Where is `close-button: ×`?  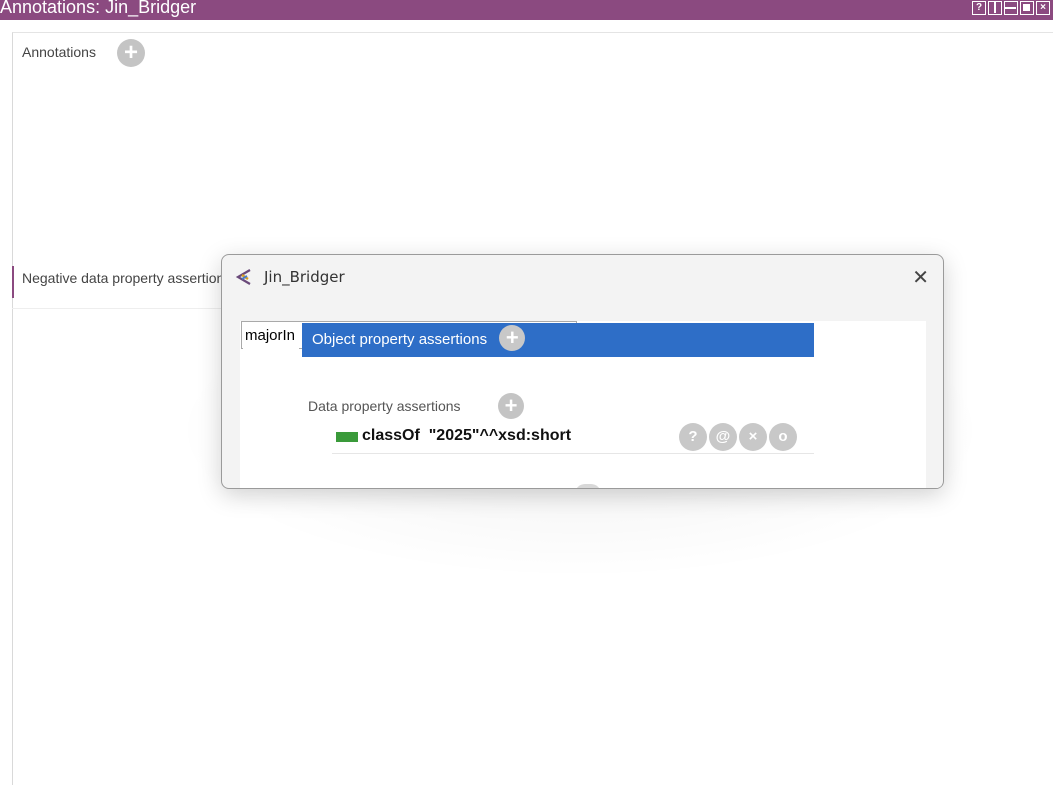 close-button: × is located at coordinates (1043, 8).